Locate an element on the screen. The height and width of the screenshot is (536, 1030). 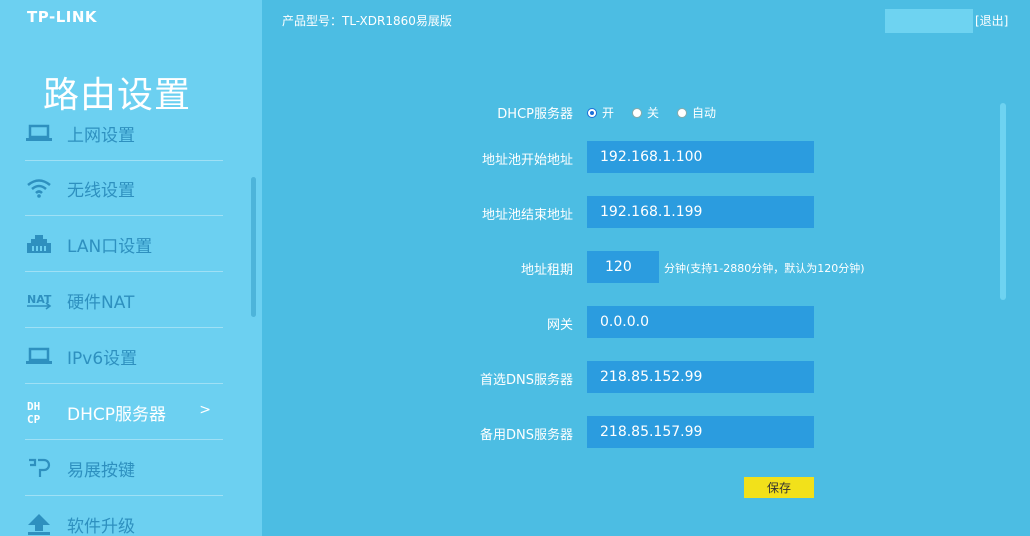
sidebar-item-lan: LAN口设置 is located at coordinates (124, 244).